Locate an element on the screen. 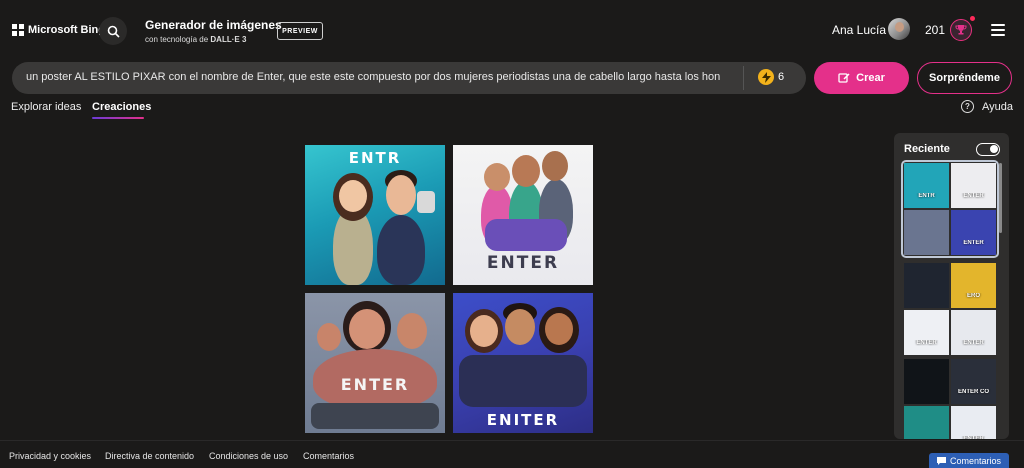 The width and height of the screenshot is (1024, 468). create-button: Crear is located at coordinates (861, 78).